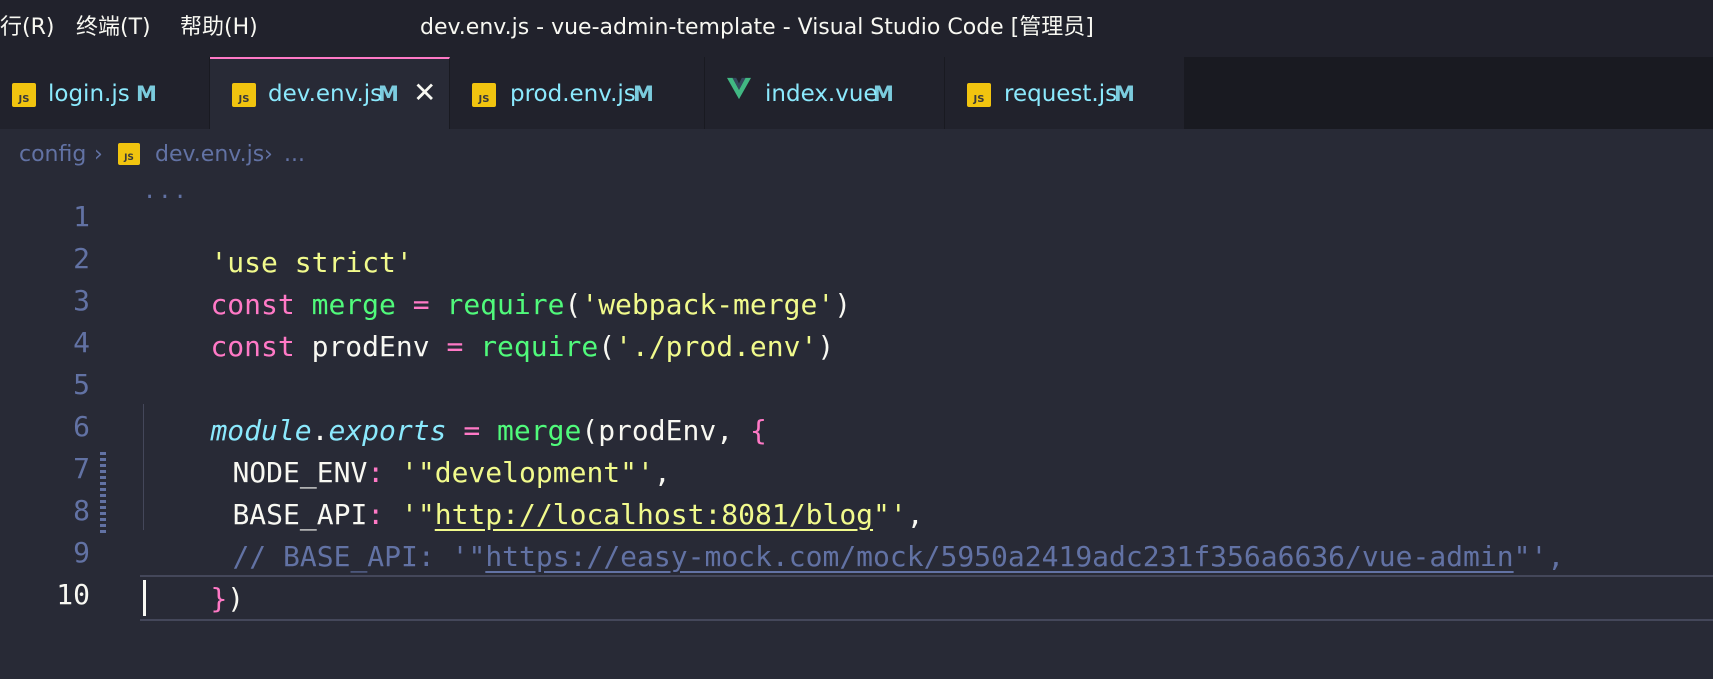  What do you see at coordinates (89, 94) in the screenshot?
I see `tab-label: login.js` at bounding box center [89, 94].